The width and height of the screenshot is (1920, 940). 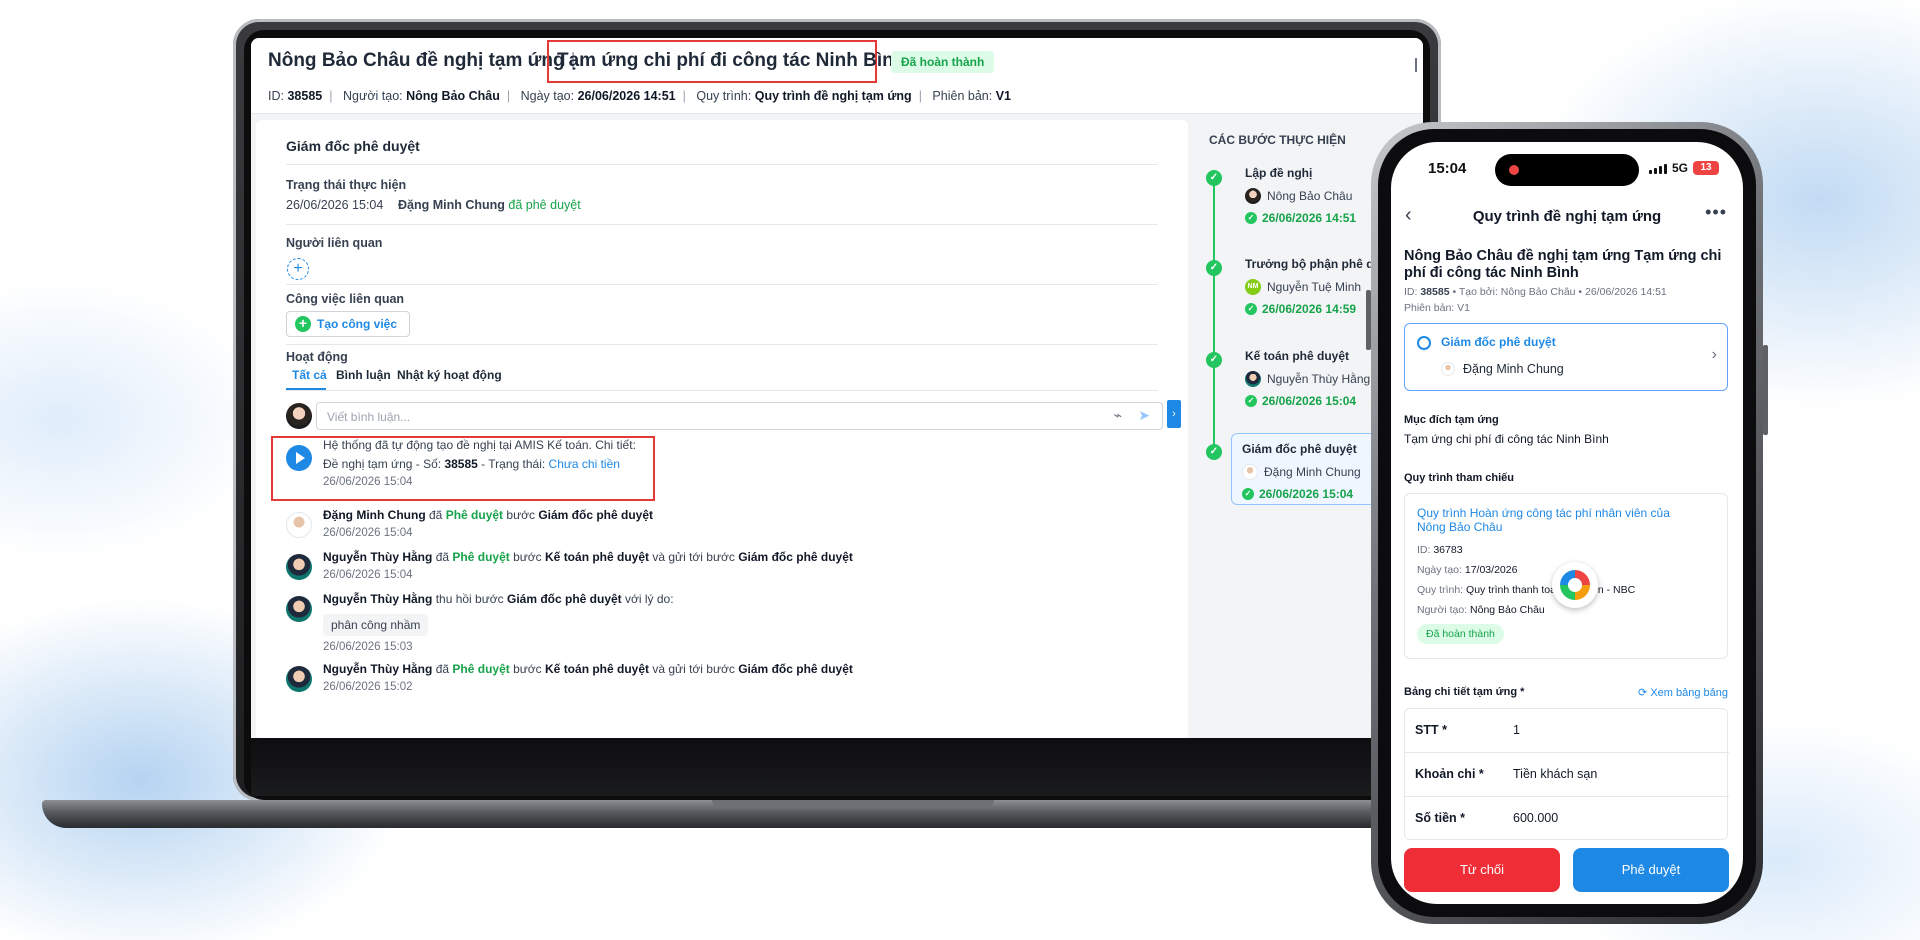 I want to click on more-icon: •••, so click(x=1716, y=212).